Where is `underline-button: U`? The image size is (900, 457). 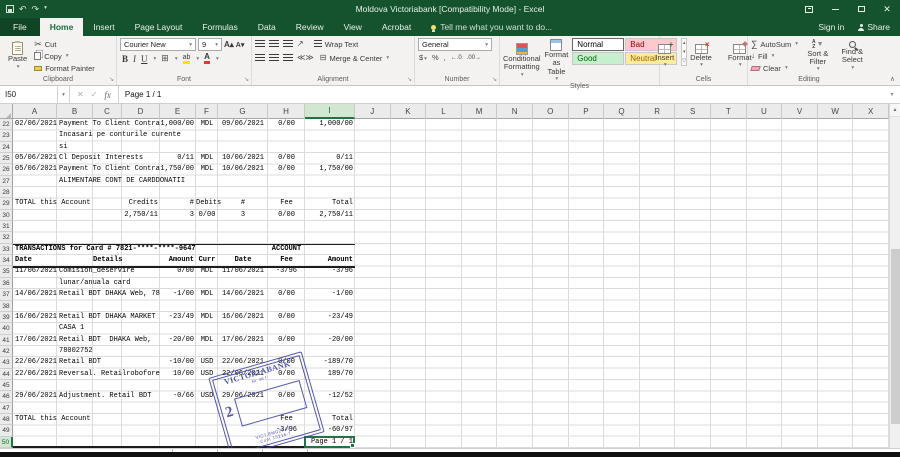
underline-button: U is located at coordinates (144, 59).